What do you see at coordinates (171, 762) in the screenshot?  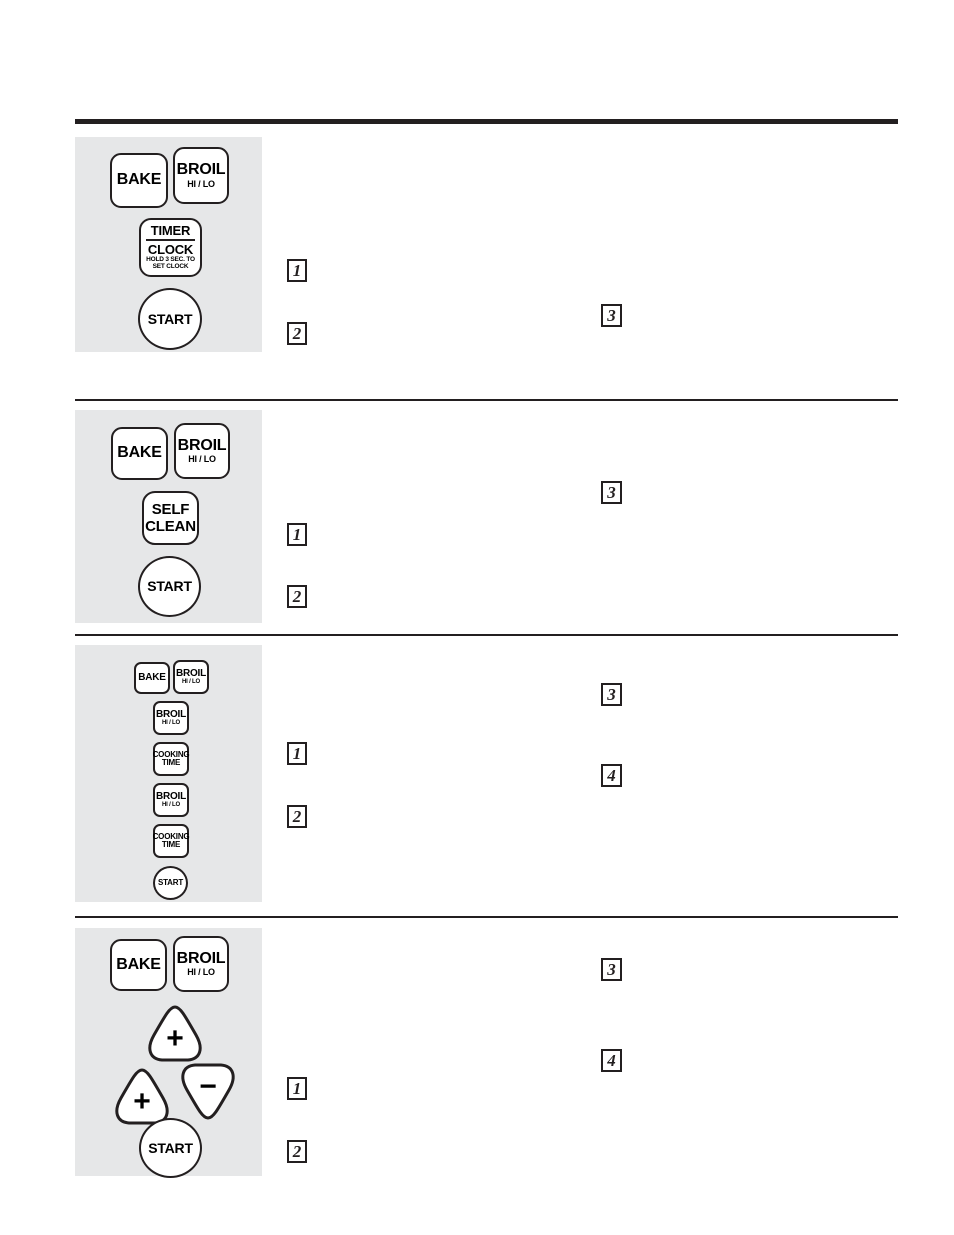 I see `cooking-time-key-label2: TIME` at bounding box center [171, 762].